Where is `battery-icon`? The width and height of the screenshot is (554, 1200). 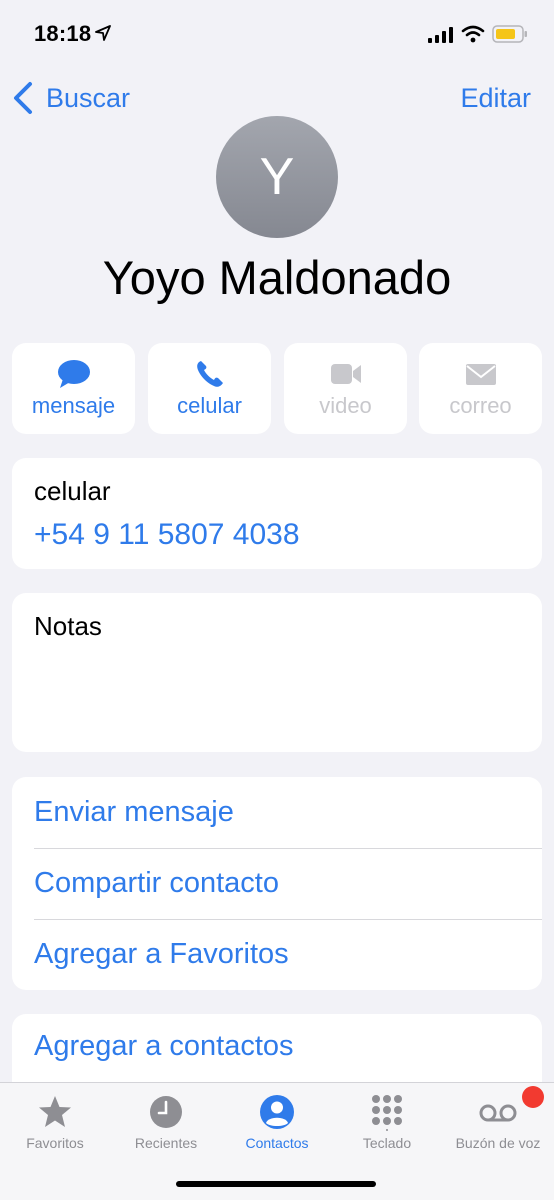
battery-icon is located at coordinates (509, 34).